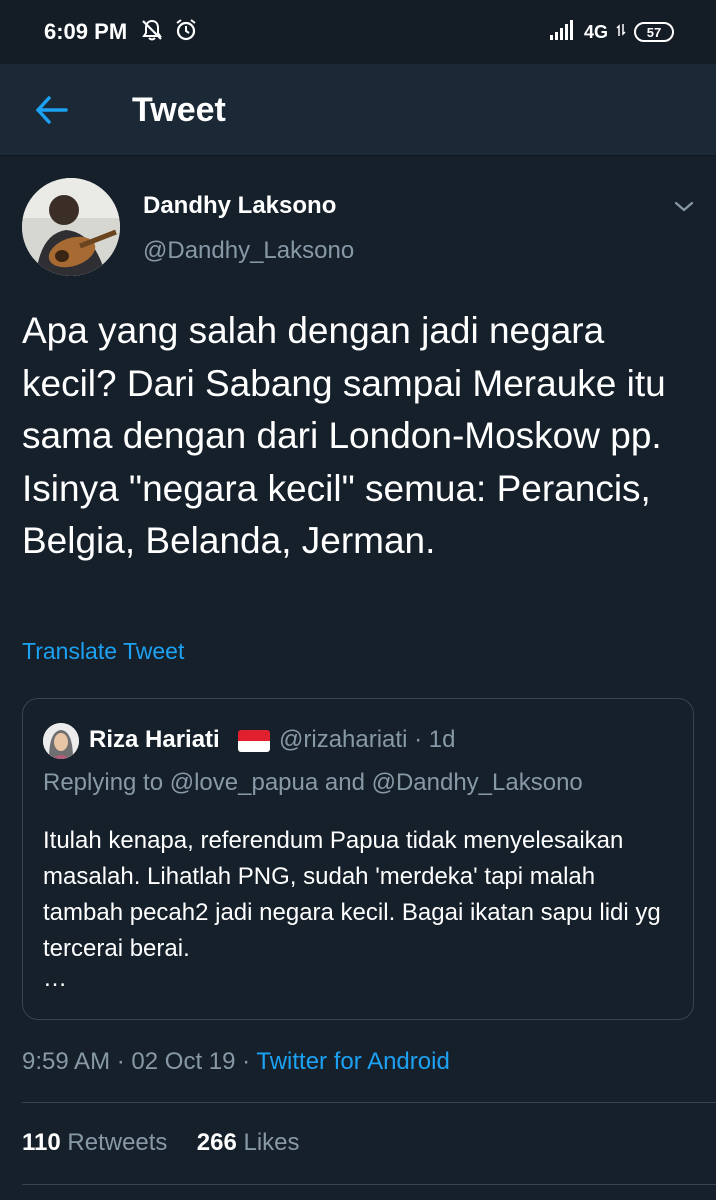 This screenshot has height=1200, width=716. Describe the element at coordinates (254, 741) in the screenshot. I see `indonesia-flag-icon` at that location.